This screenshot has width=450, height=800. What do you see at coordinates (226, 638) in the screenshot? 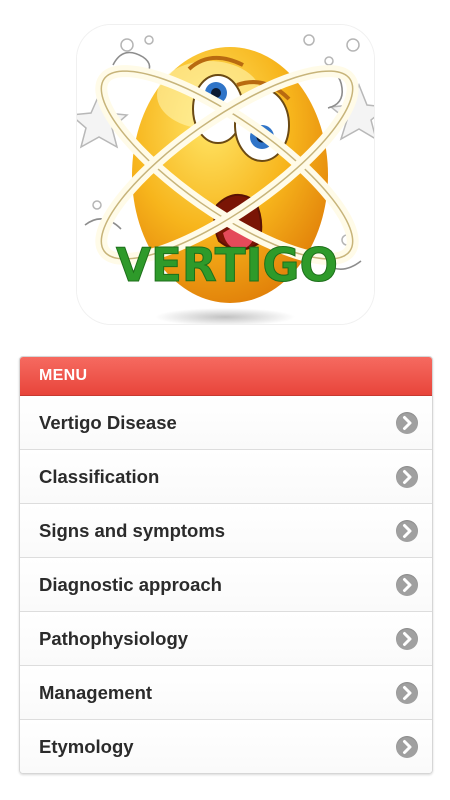
I see `menu-item-pathophysiology: Pathophysiology` at bounding box center [226, 638].